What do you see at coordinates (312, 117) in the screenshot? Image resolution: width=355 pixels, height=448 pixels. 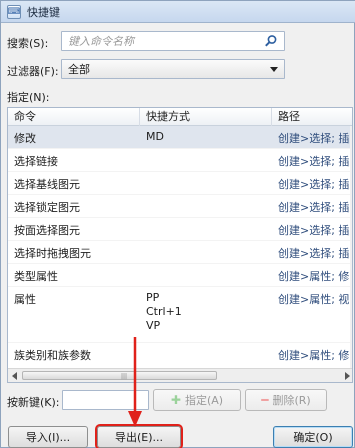 I see `column-header-path: 路径` at bounding box center [312, 117].